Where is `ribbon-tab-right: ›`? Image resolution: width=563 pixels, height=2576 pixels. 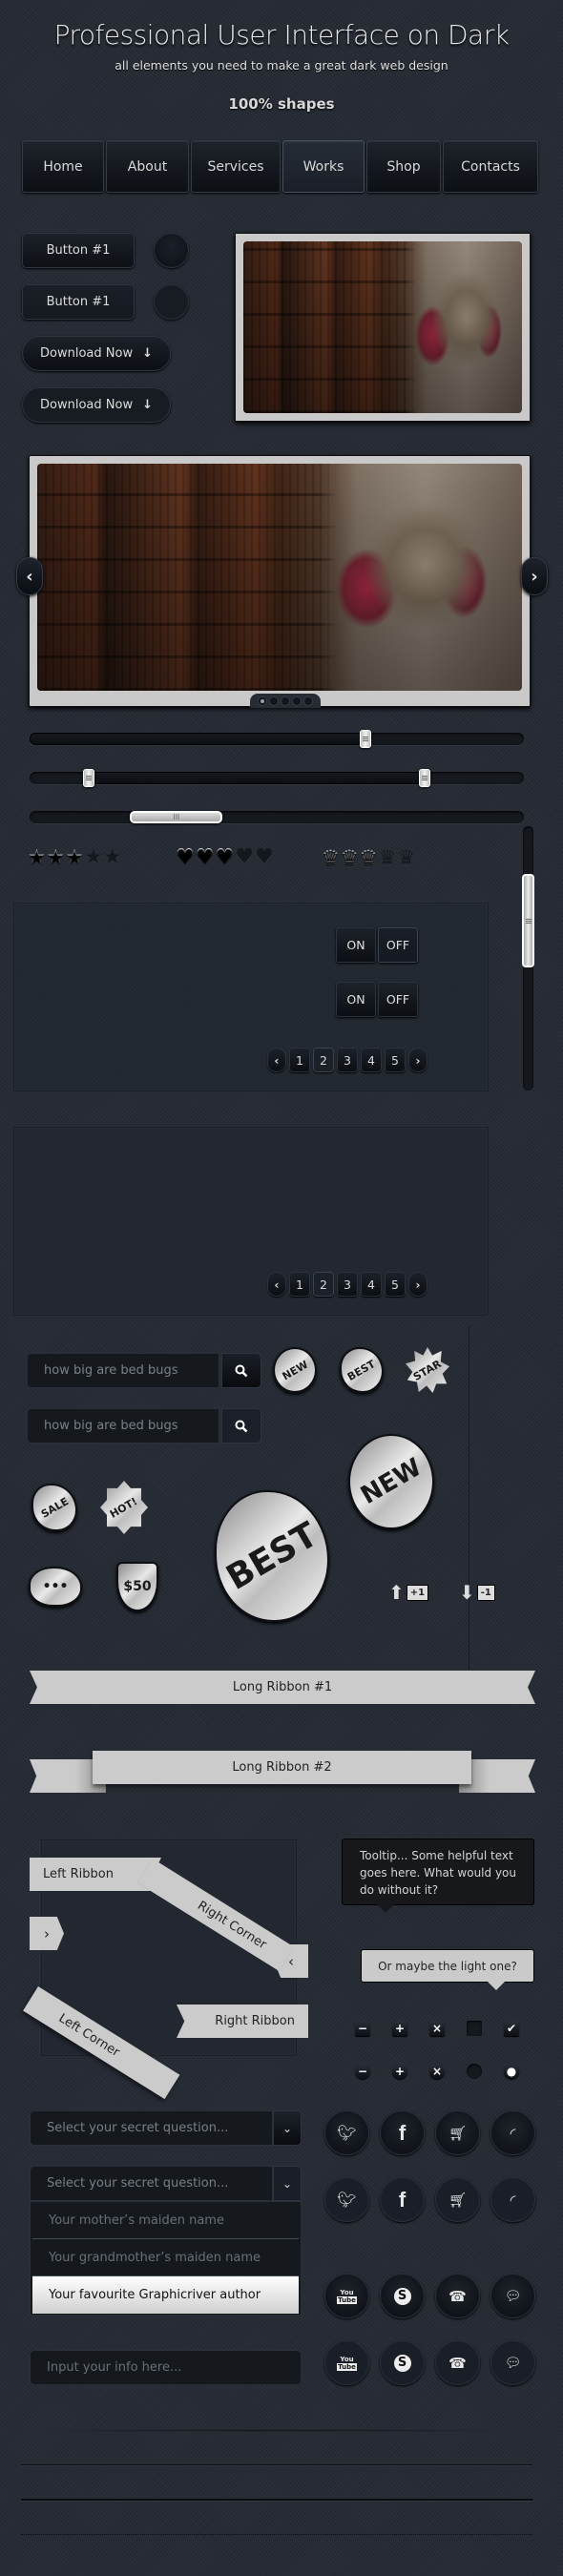
ribbon-tab-right: › is located at coordinates (47, 1933).